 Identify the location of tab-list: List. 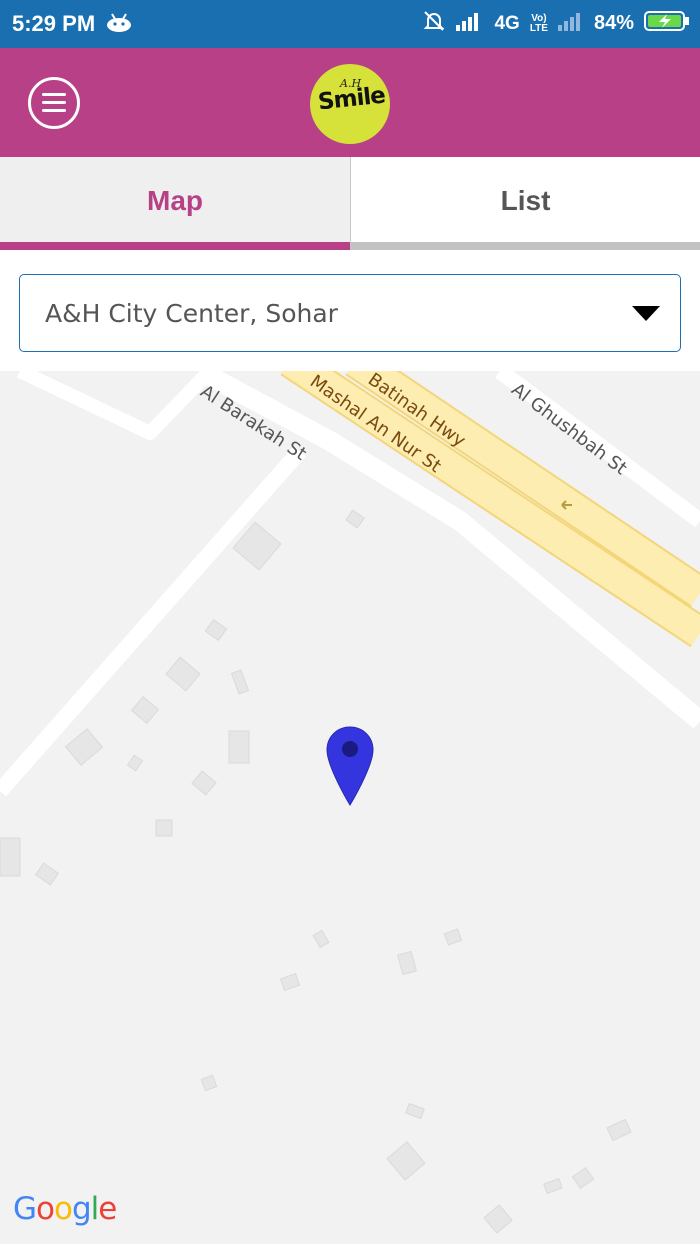
(525, 203).